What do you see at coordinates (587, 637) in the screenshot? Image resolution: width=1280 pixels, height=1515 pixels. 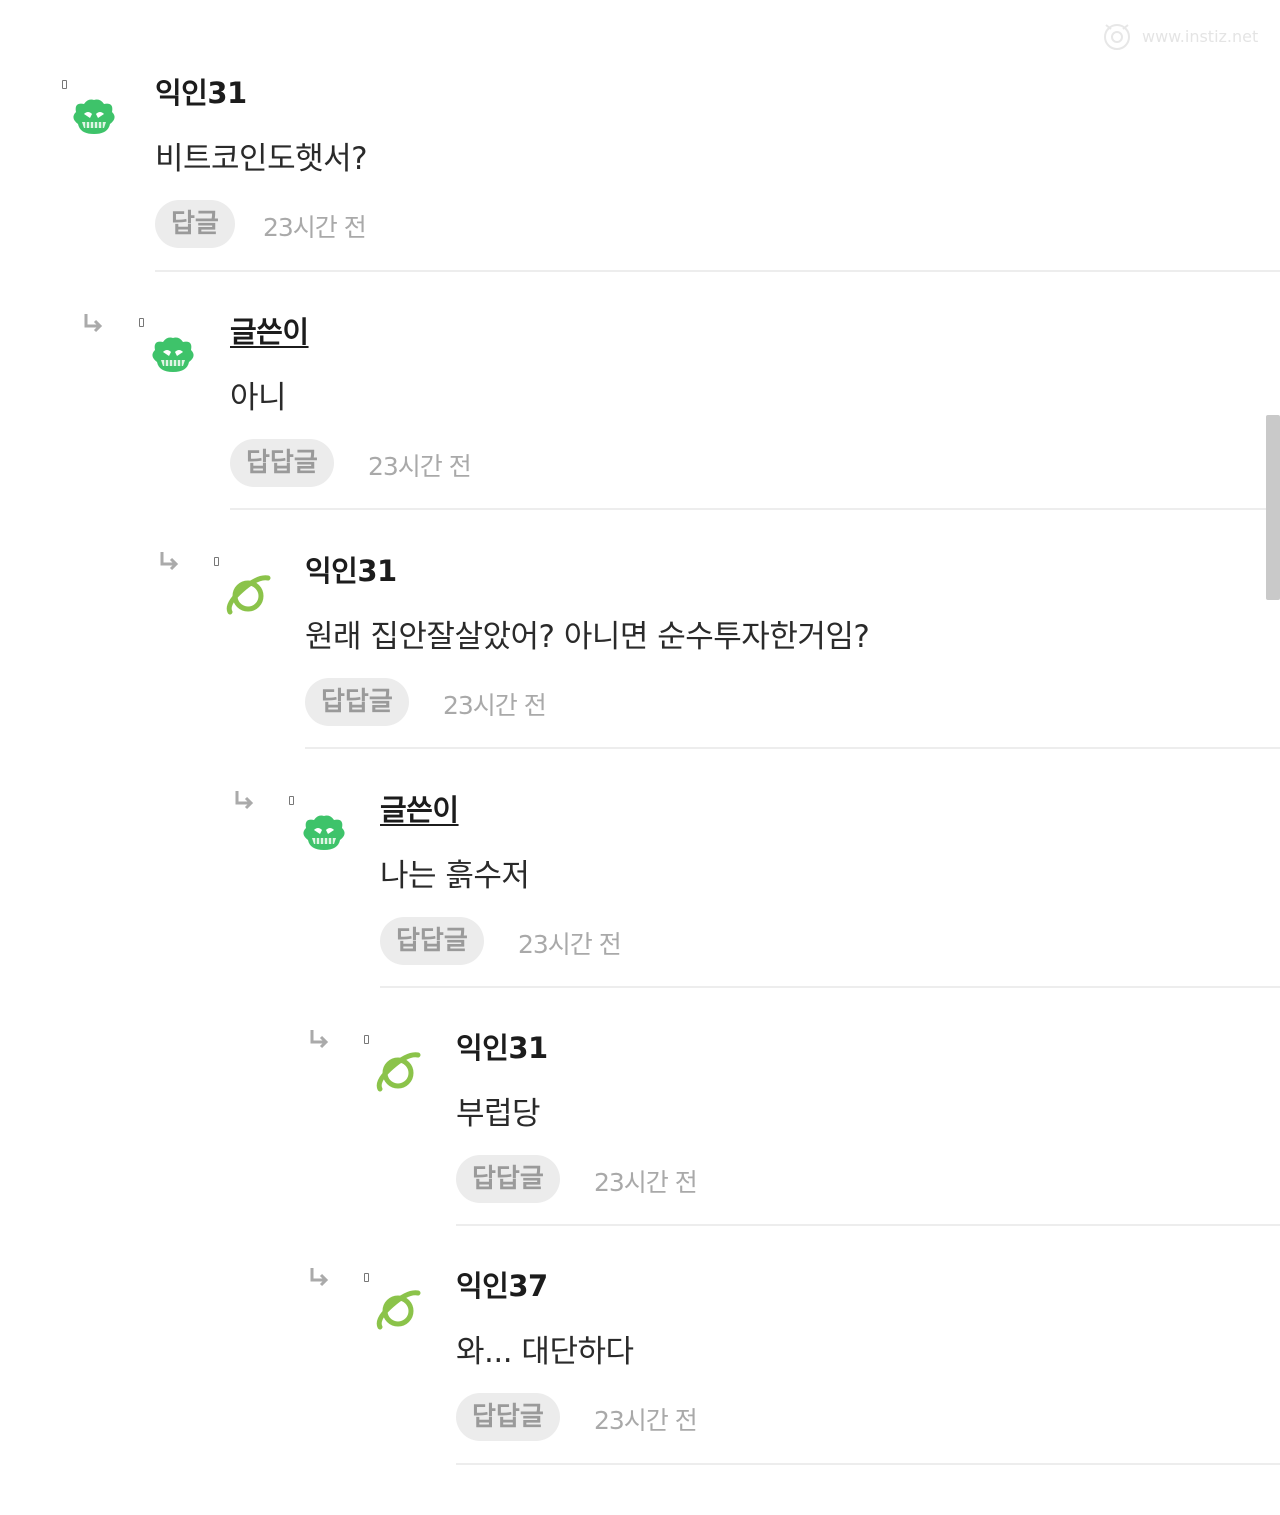 I see `comment-text: 원래 집안잘살았어? 아니면 순수투자한거임?` at bounding box center [587, 637].